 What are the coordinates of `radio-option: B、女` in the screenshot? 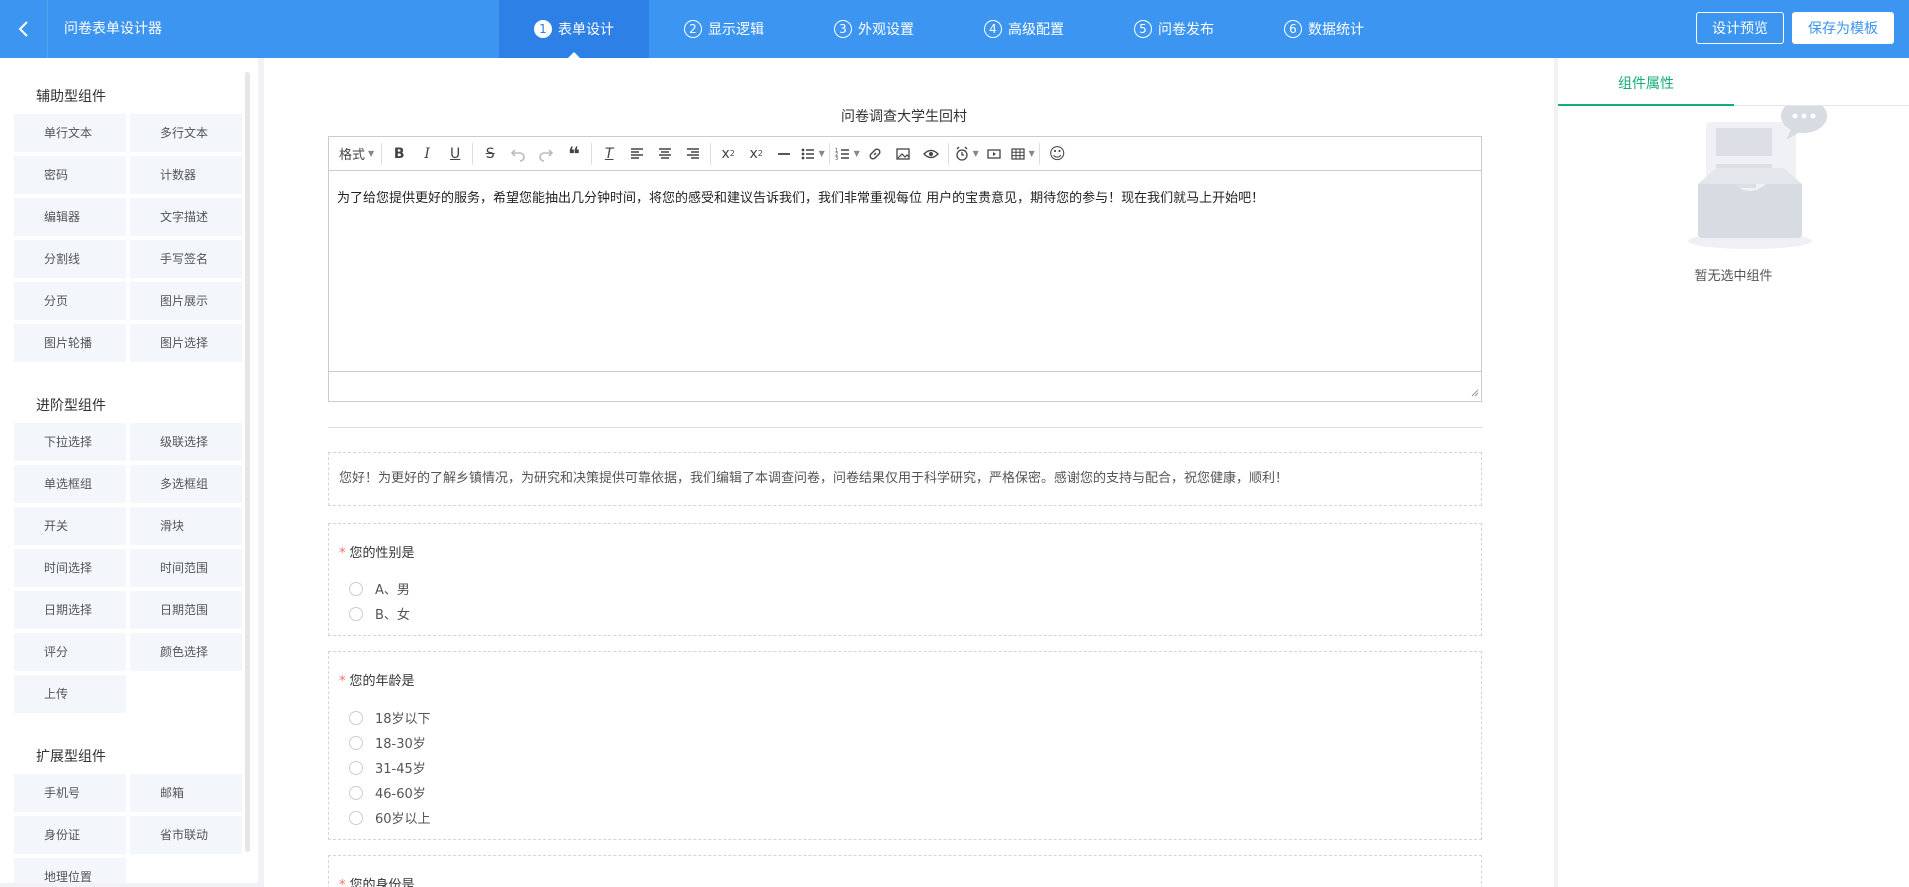 It's located at (379, 613).